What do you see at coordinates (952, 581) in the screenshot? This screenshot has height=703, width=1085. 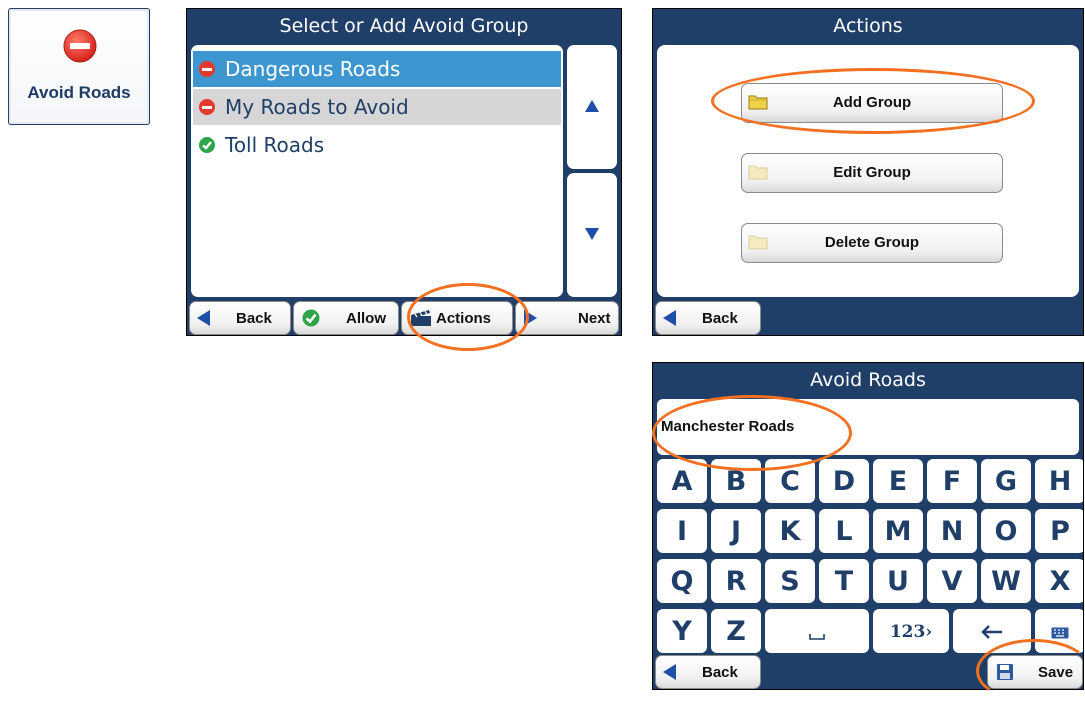 I see `key-v: V` at bounding box center [952, 581].